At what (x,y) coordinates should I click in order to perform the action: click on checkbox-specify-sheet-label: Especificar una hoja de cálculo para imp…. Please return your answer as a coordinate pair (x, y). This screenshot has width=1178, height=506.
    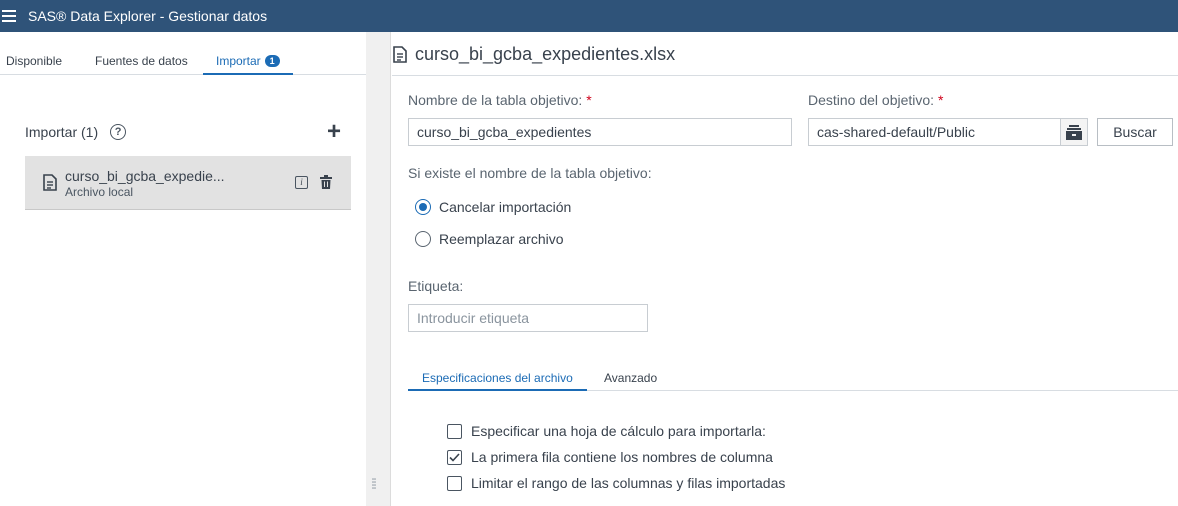
    Looking at the image, I should click on (618, 431).